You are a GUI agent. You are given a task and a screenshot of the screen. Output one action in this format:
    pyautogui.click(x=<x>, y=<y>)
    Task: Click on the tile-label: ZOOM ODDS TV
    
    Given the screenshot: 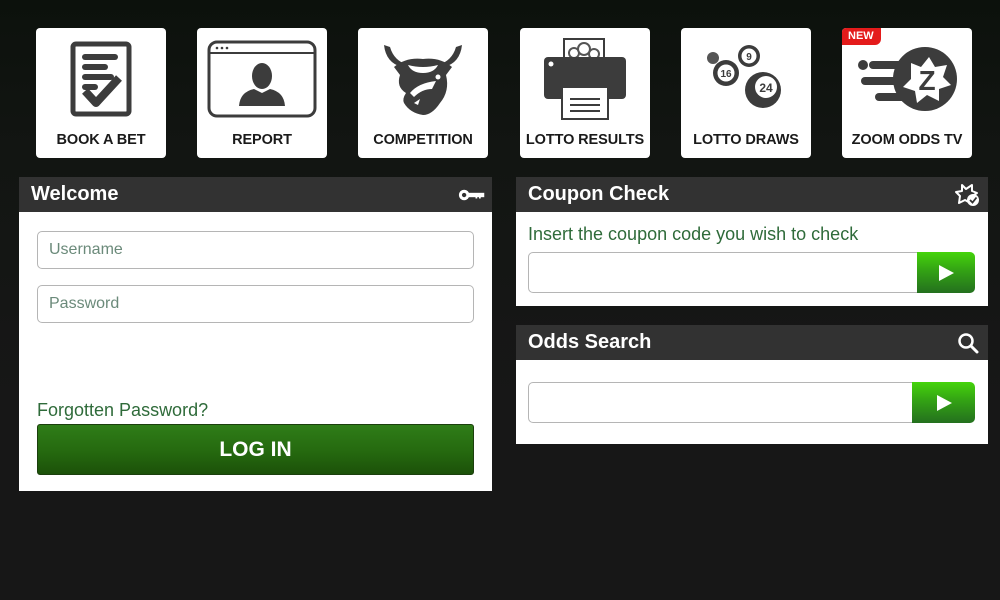 What is the action you would take?
    pyautogui.click(x=907, y=140)
    